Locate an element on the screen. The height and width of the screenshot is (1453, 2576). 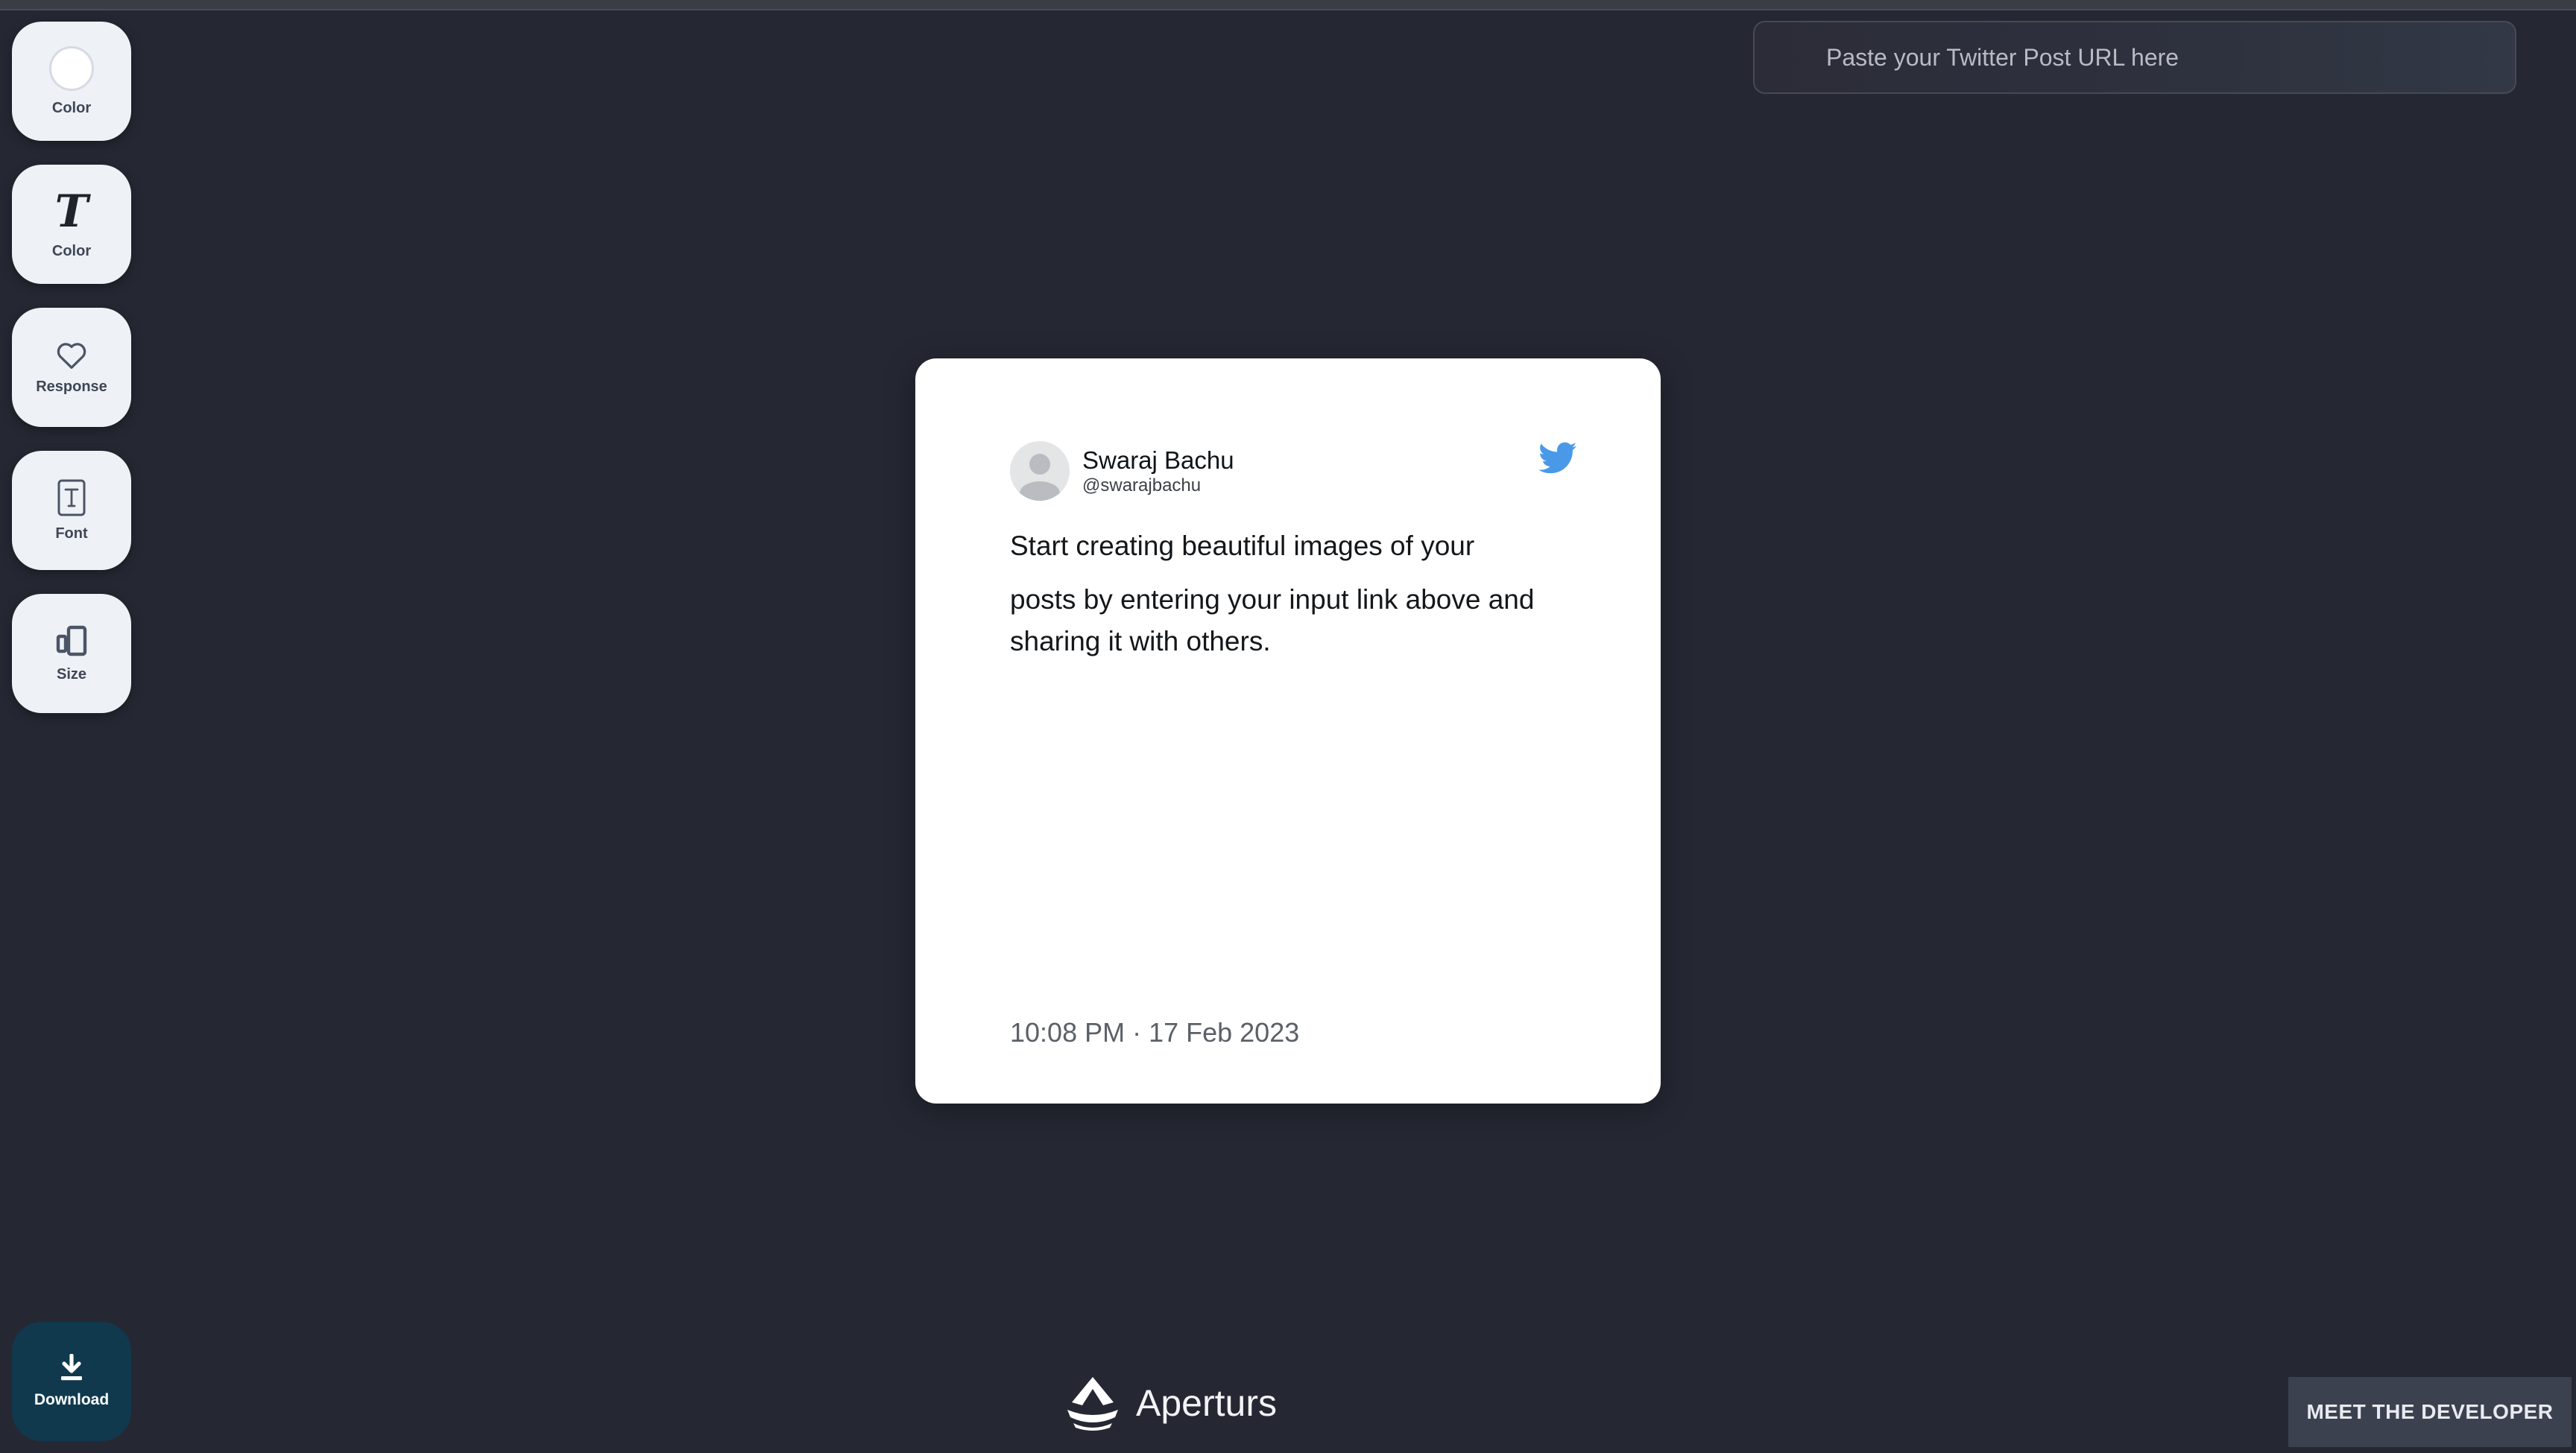
heart-icon is located at coordinates (71, 355).